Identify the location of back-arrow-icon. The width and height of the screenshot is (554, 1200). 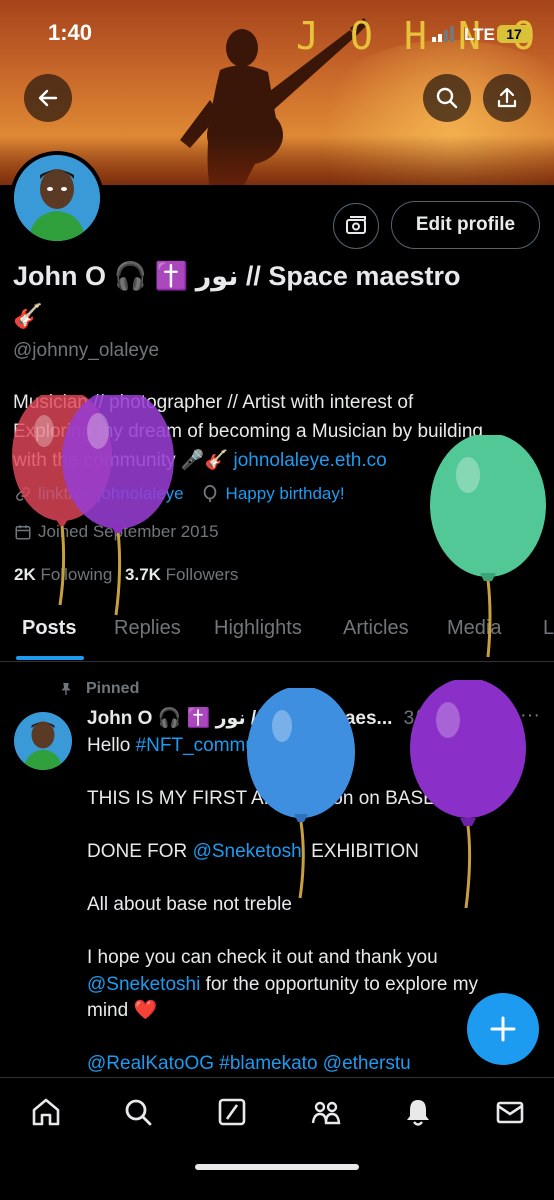
(48, 98).